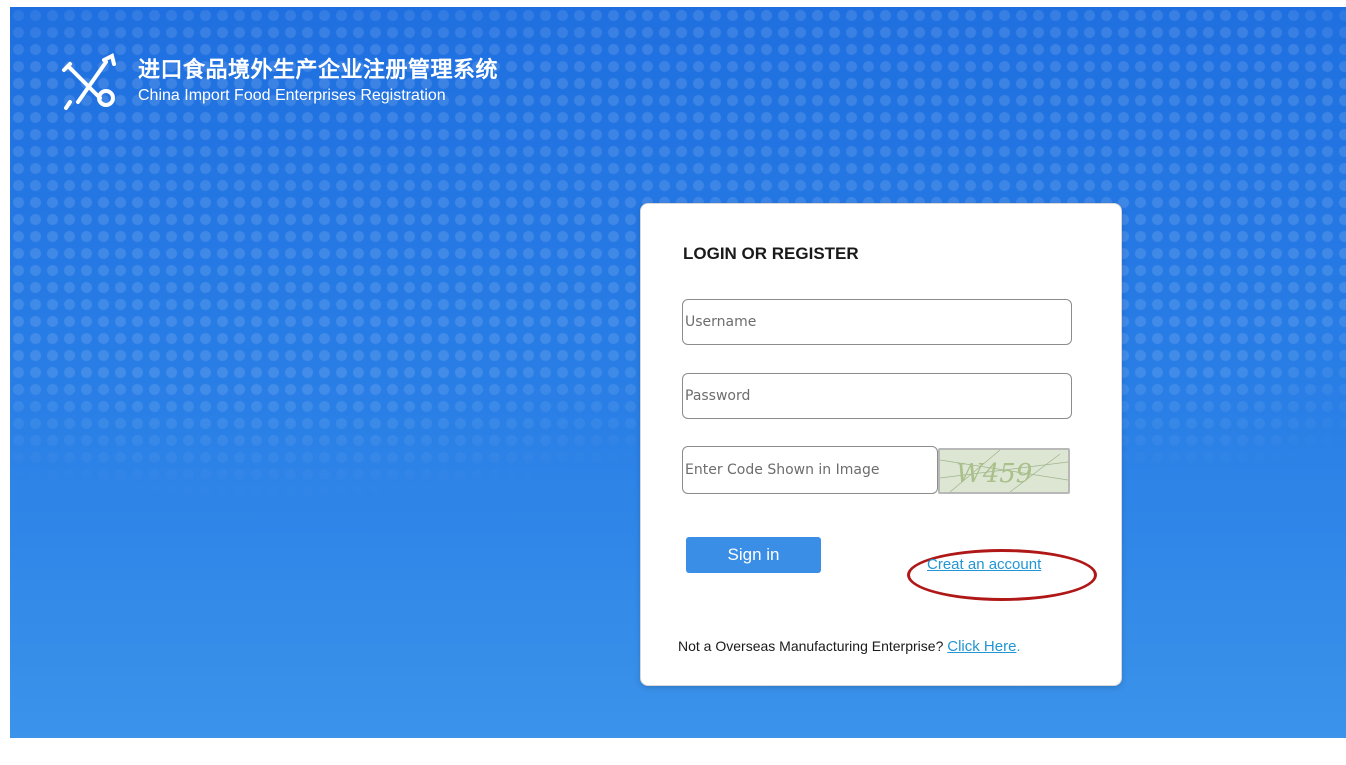 This screenshot has height=765, width=1346. I want to click on password-input, so click(877, 396).